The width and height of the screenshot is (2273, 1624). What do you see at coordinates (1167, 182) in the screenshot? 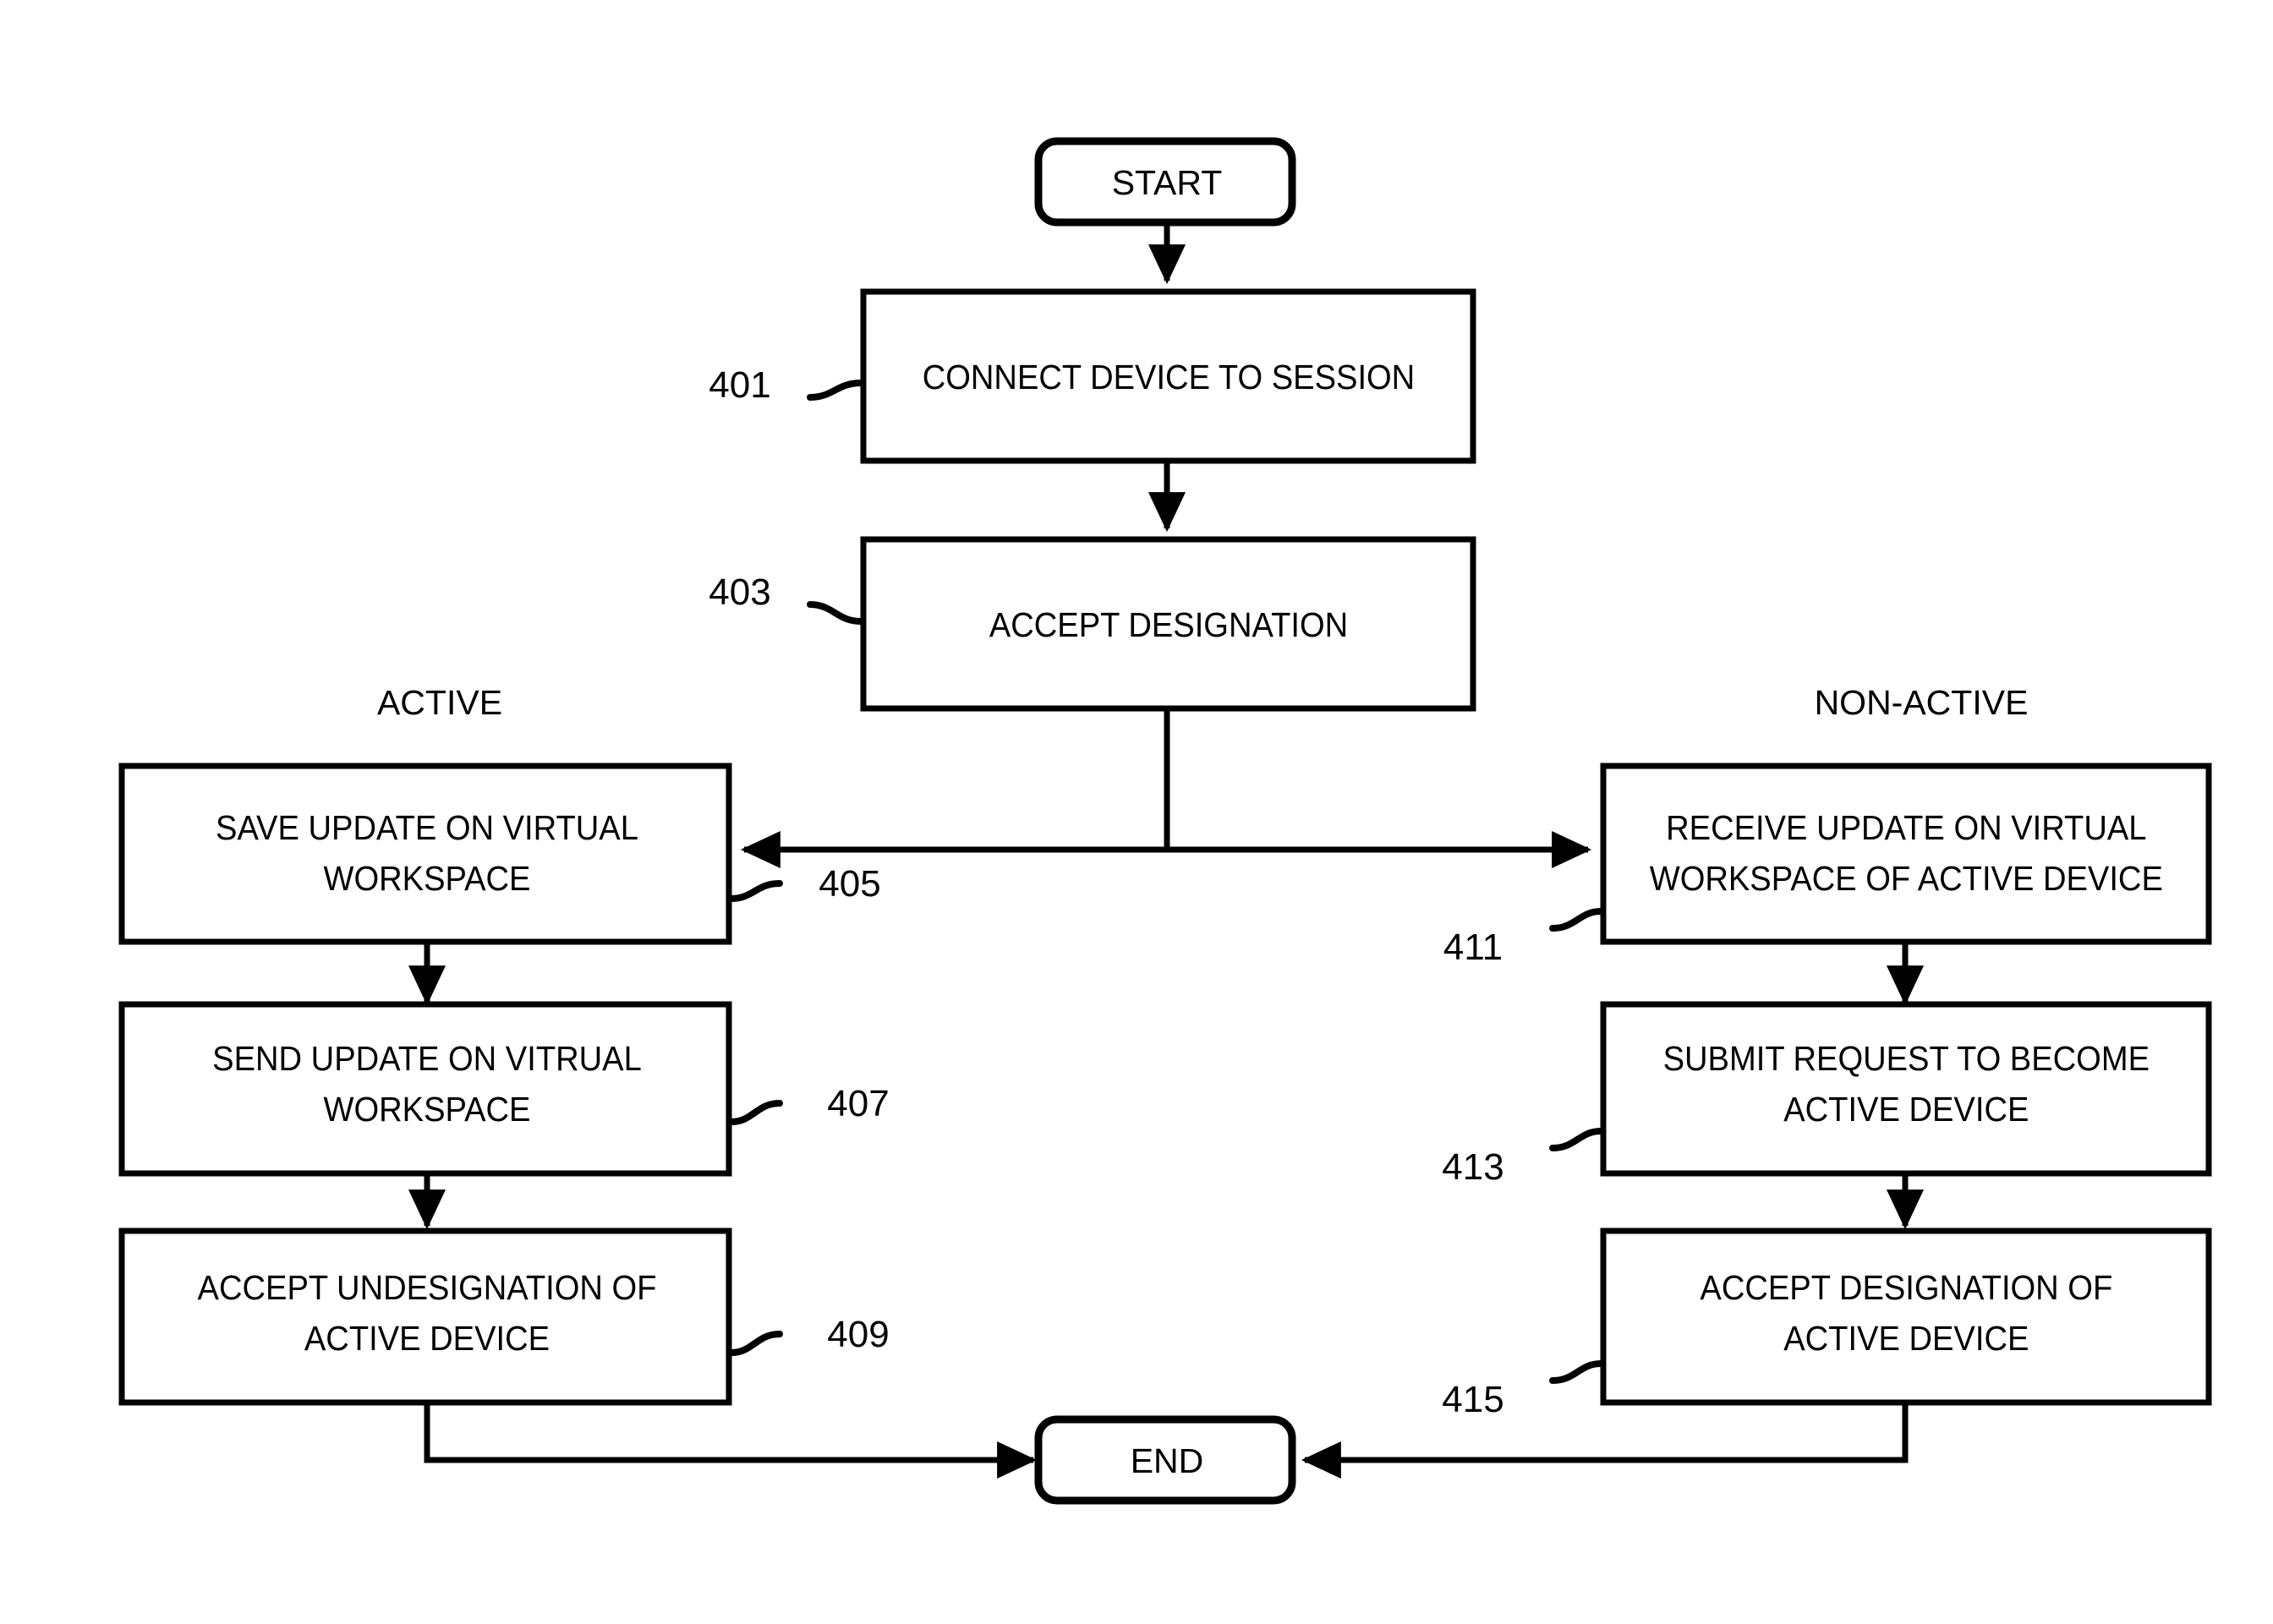
I see `start-label: START` at bounding box center [1167, 182].